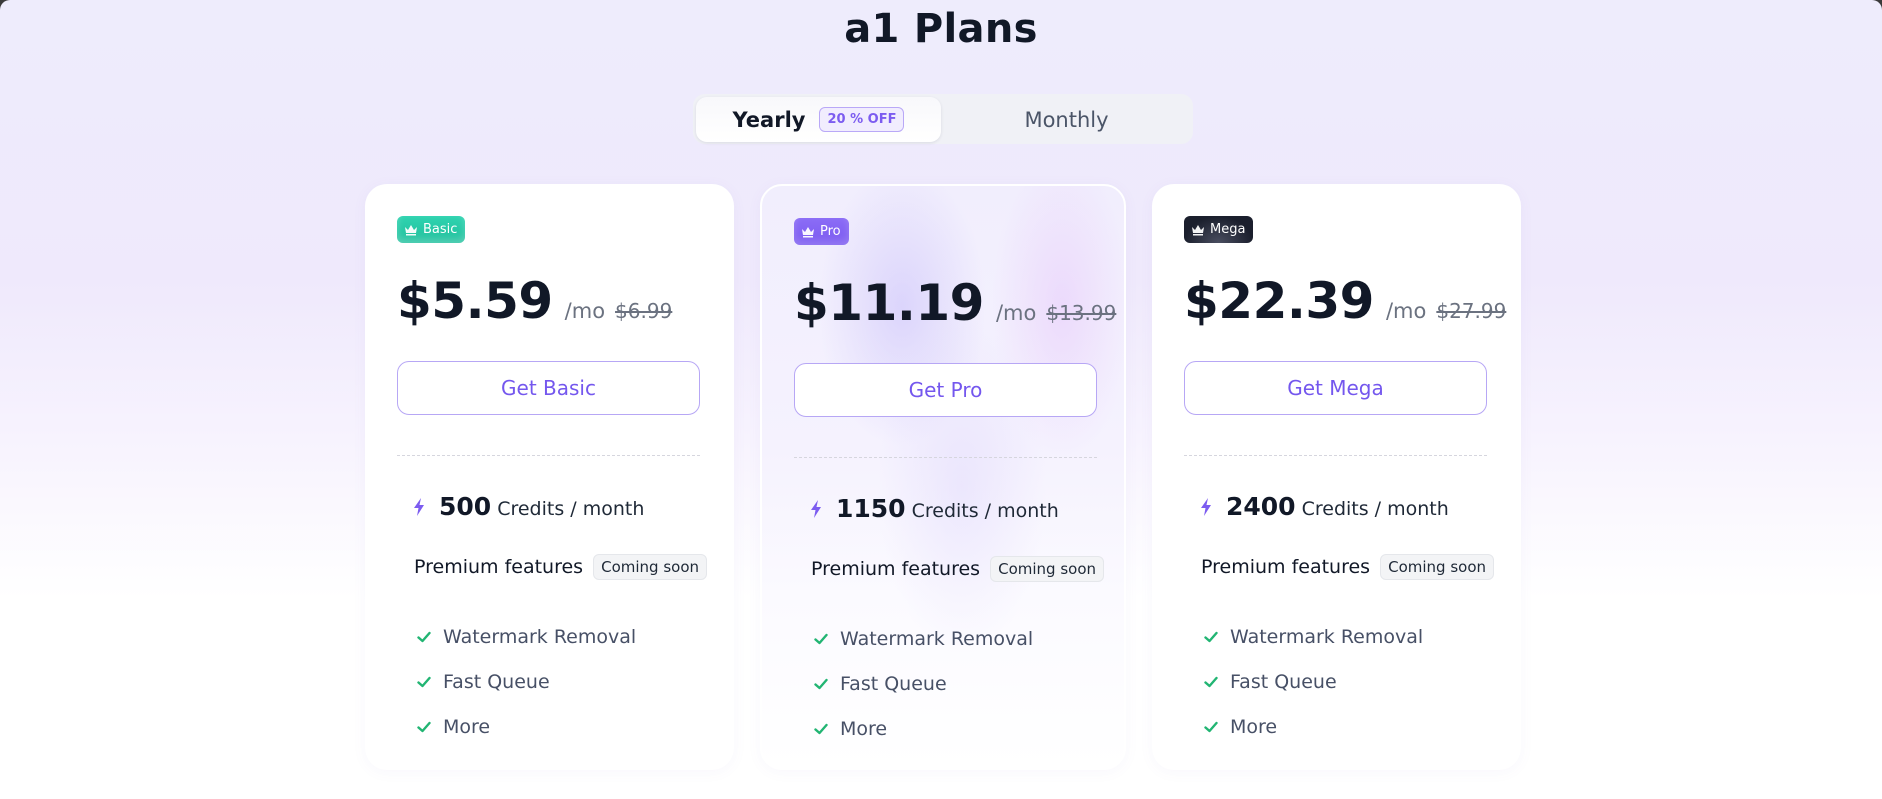 The width and height of the screenshot is (1882, 799). I want to click on billing-toggle: Yearly 20 % OFF Monthly, so click(943, 119).